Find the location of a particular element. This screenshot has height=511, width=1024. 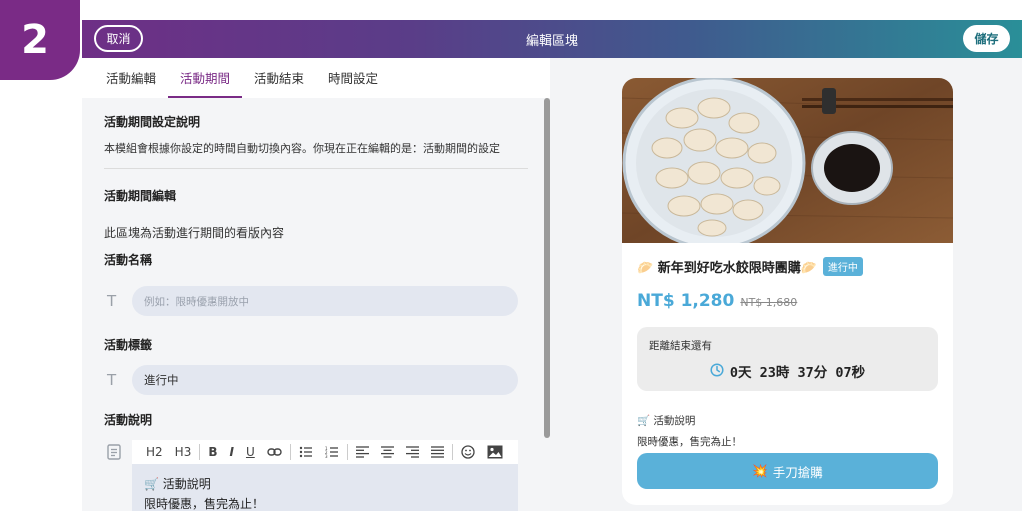

desc-label: 活動說明 is located at coordinates (128, 420).